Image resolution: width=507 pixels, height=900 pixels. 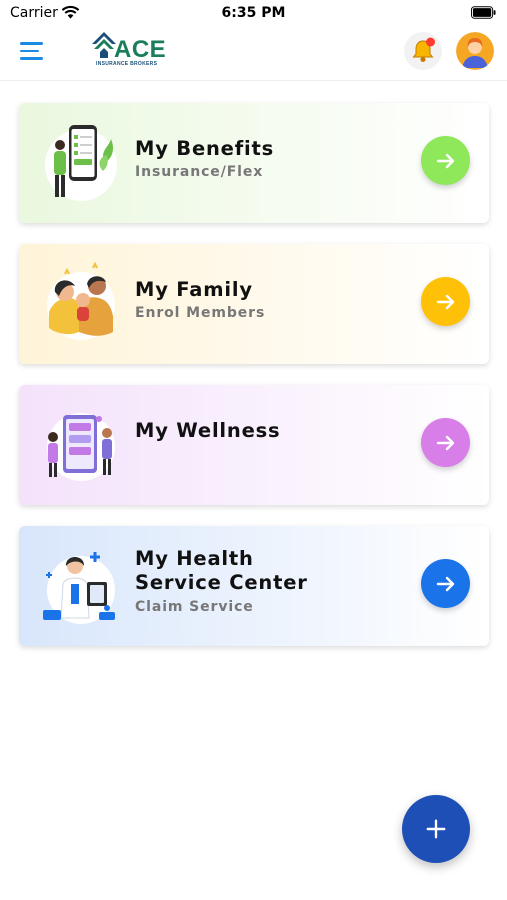 I want to click on ace-logo: ACE INSURANCE BROKERS, so click(x=130, y=49).